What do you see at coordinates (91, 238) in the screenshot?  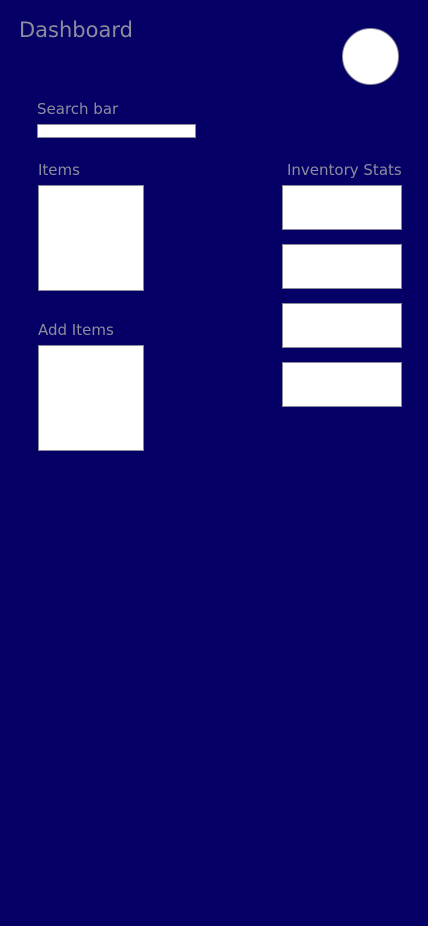 I see `items-panel` at bounding box center [91, 238].